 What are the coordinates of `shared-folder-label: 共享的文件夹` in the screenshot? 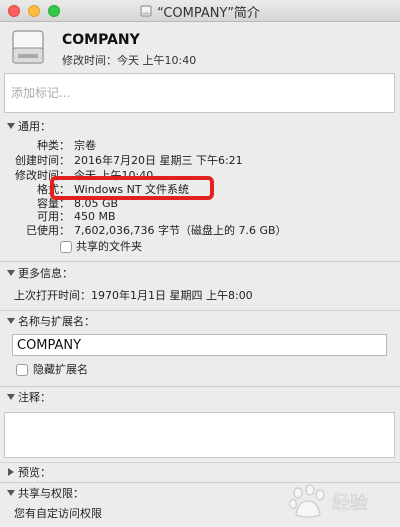 It's located at (109, 246).